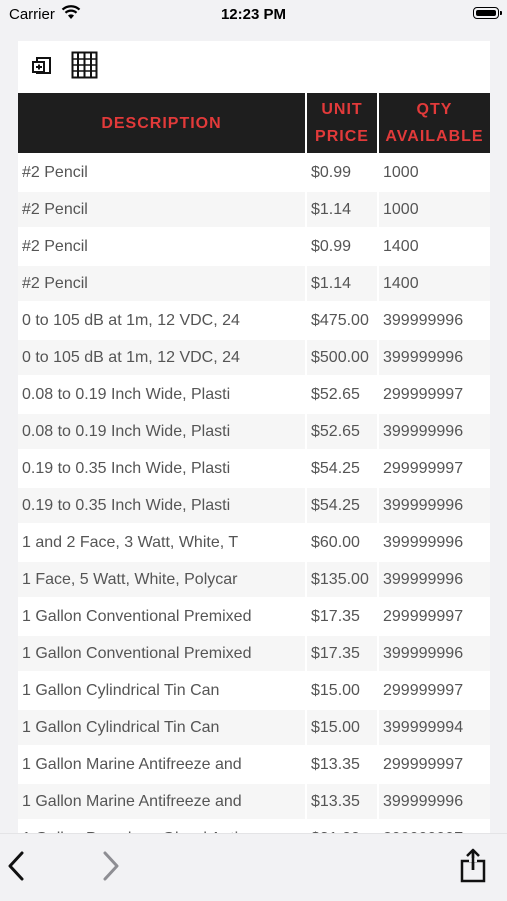 This screenshot has height=901, width=507. I want to click on battery-icon, so click(487, 13).